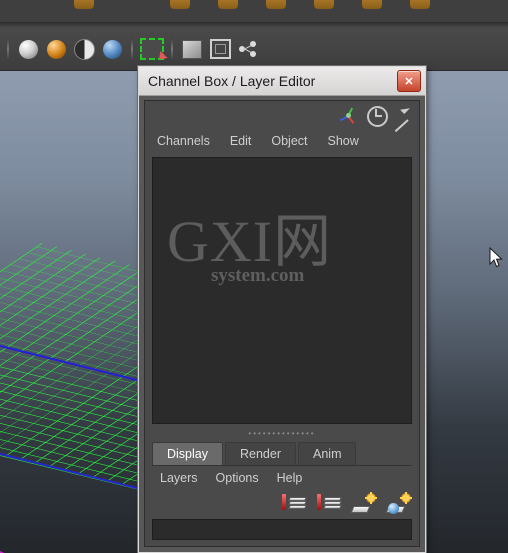 This screenshot has width=508, height=553. I want to click on panel-splitter: ••••••••••••••, so click(282, 434).